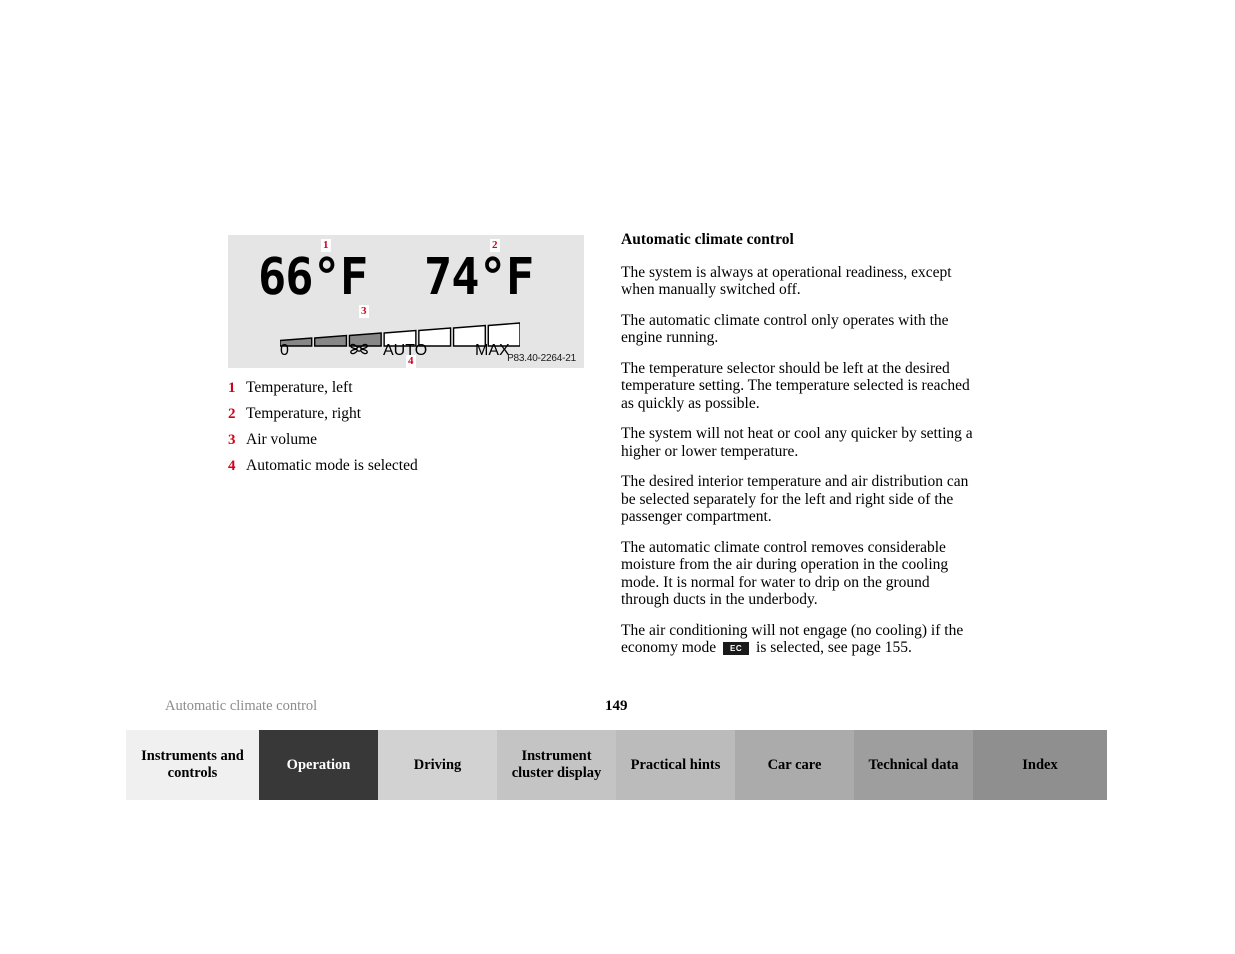 This screenshot has height=954, width=1235. Describe the element at coordinates (282, 439) in the screenshot. I see `legend-item-label: Air volume` at that location.